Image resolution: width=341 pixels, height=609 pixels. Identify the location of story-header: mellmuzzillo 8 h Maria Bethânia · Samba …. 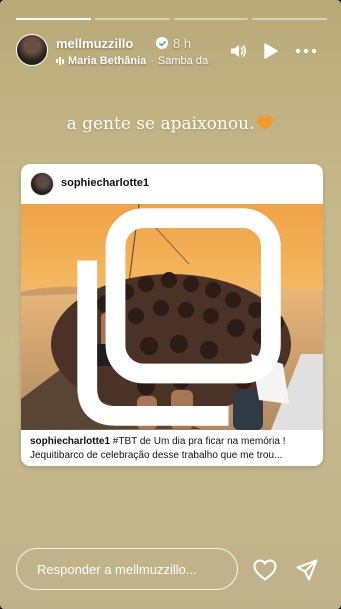
(173, 51).